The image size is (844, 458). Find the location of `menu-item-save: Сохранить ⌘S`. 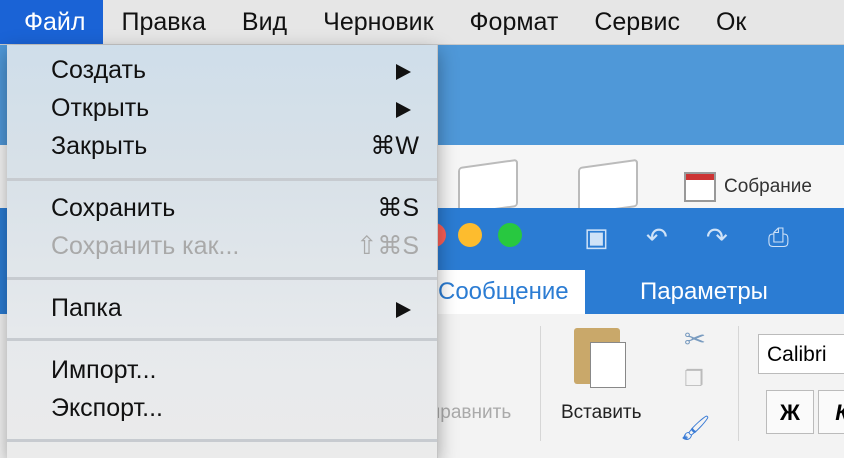

menu-item-save: Сохранить ⌘S is located at coordinates (222, 208).